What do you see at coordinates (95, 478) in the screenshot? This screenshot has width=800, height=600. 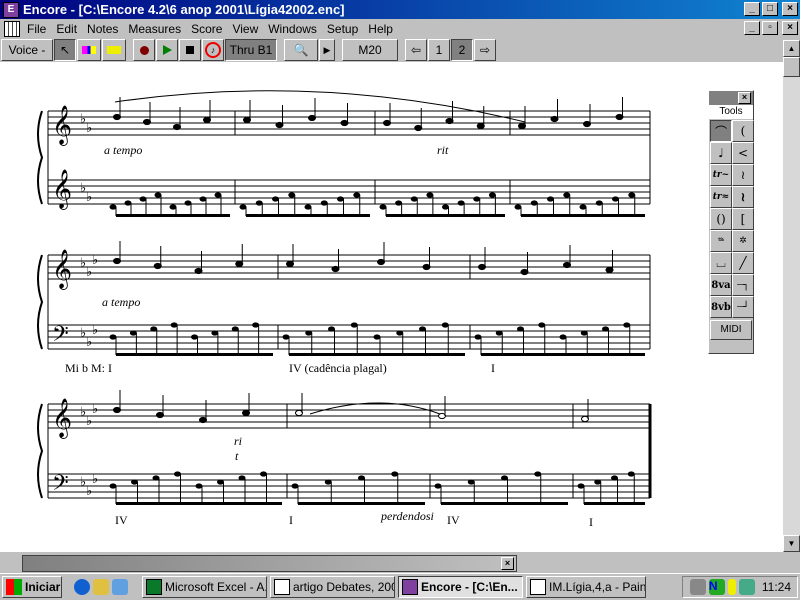 I see `flat-sign: ♭` at bounding box center [95, 478].